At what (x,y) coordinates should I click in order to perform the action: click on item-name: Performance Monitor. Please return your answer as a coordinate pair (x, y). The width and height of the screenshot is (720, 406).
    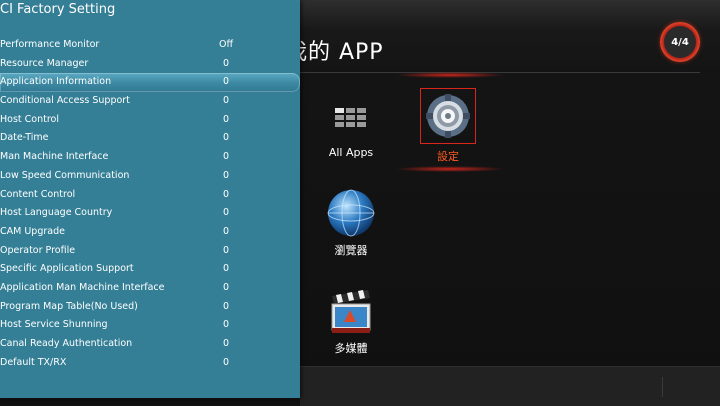
    Looking at the image, I should click on (50, 44).